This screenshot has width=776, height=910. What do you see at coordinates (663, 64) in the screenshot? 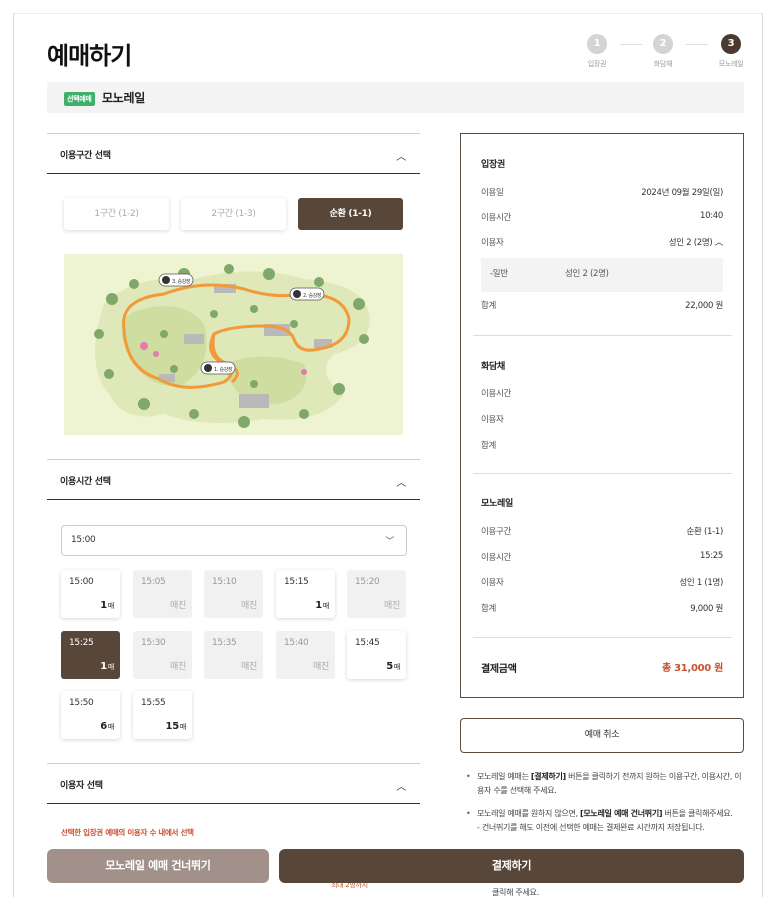
I see `step-label: 화담채` at bounding box center [663, 64].